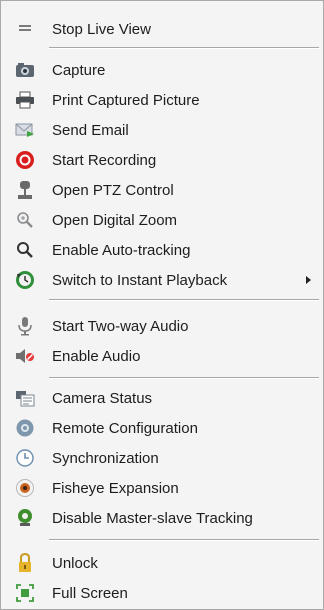 The image size is (324, 610). I want to click on menu-item-disable-master-slave-tracking: Disable Master-slave Tracking, so click(162, 518).